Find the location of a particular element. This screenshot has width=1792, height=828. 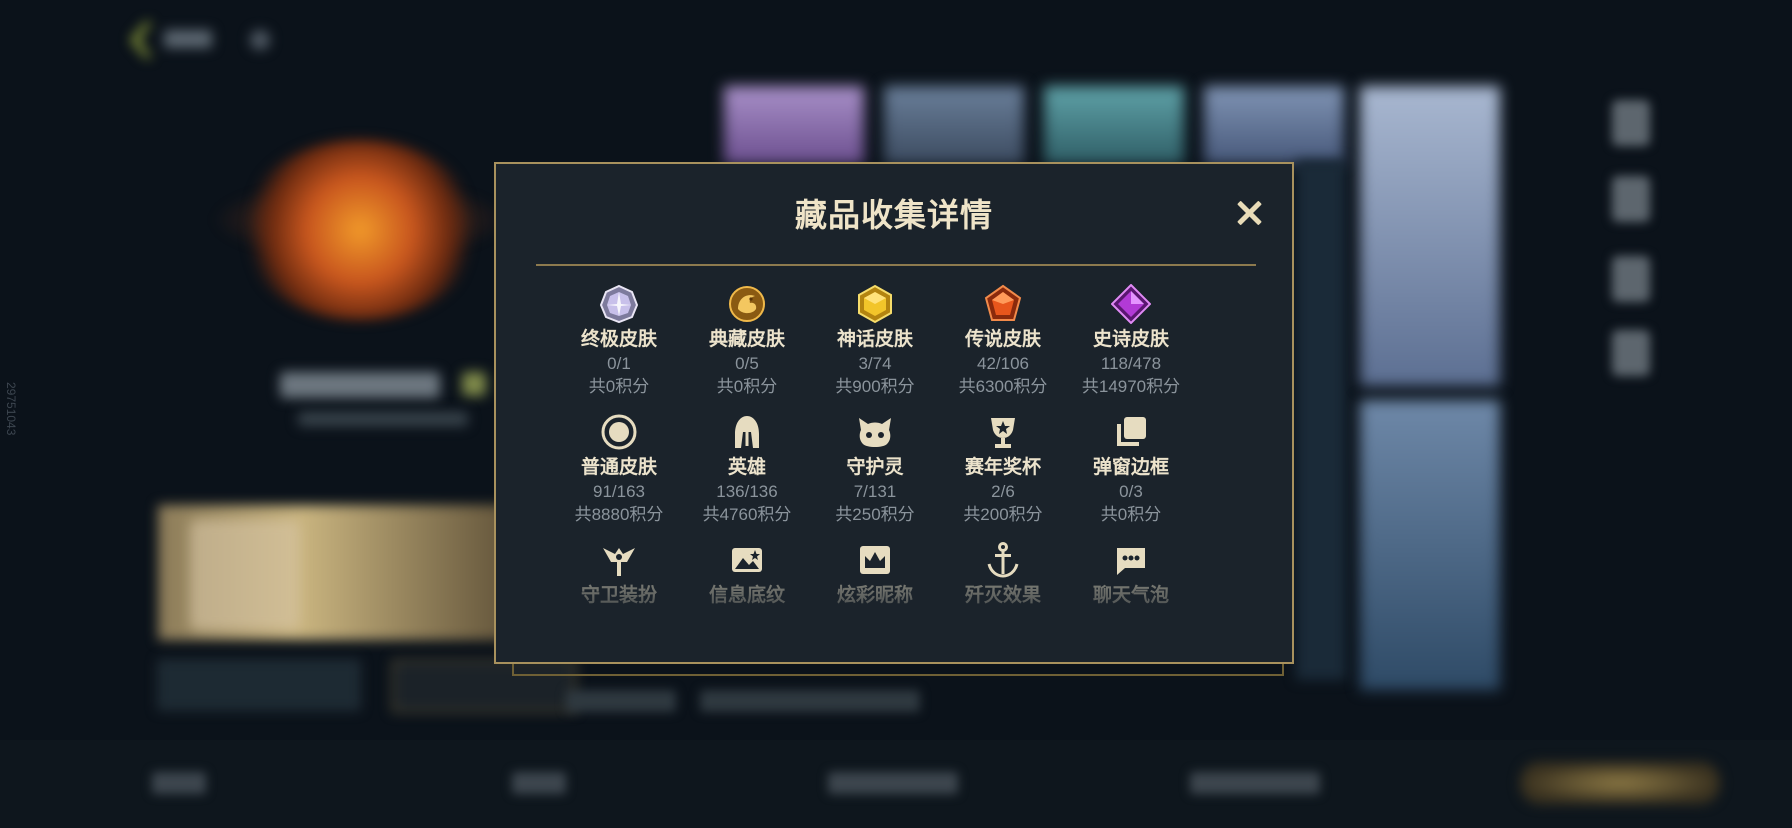

chat-bubble-icon is located at coordinates (1131, 561).